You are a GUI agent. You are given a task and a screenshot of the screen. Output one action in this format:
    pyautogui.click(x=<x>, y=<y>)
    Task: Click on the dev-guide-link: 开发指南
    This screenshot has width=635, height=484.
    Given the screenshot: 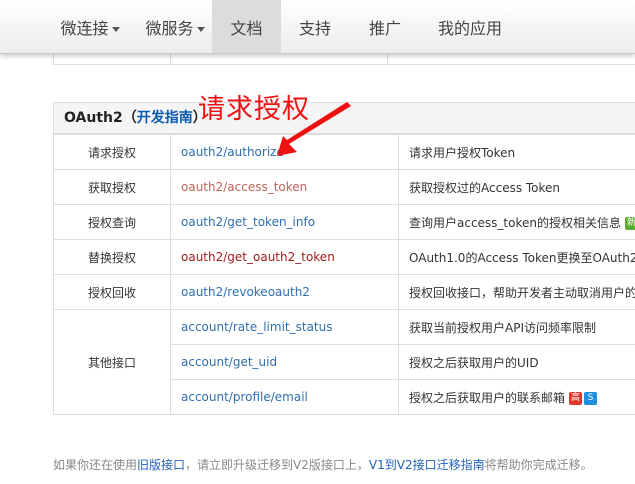 What is the action you would take?
    pyautogui.click(x=165, y=118)
    